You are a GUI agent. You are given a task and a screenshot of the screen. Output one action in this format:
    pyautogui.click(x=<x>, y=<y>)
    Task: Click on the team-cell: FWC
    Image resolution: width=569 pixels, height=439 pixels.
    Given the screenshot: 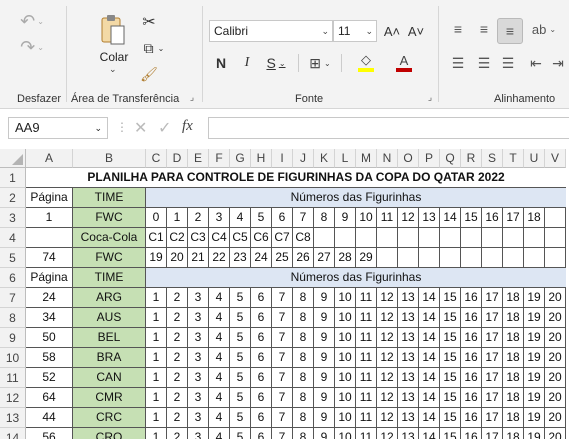 What is the action you would take?
    pyautogui.click(x=109, y=258)
    